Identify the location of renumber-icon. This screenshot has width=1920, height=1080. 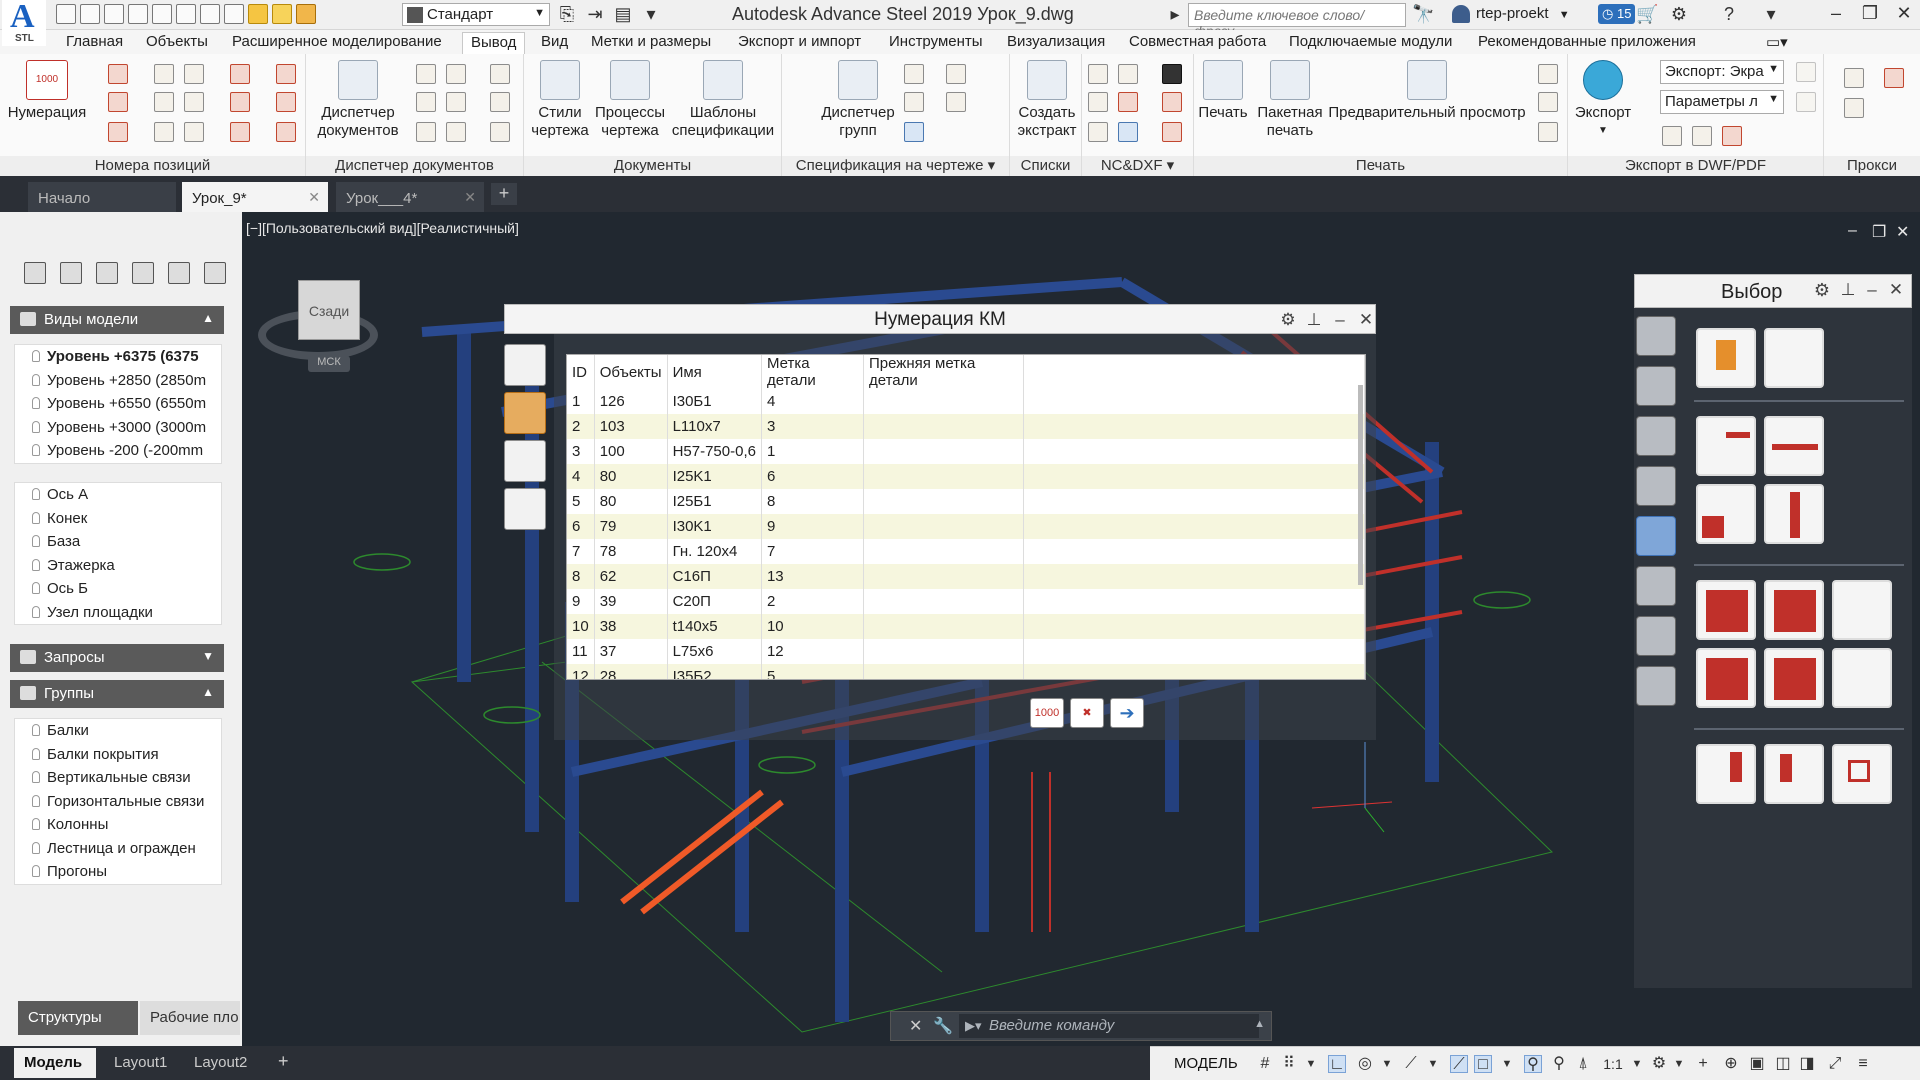
(118, 102).